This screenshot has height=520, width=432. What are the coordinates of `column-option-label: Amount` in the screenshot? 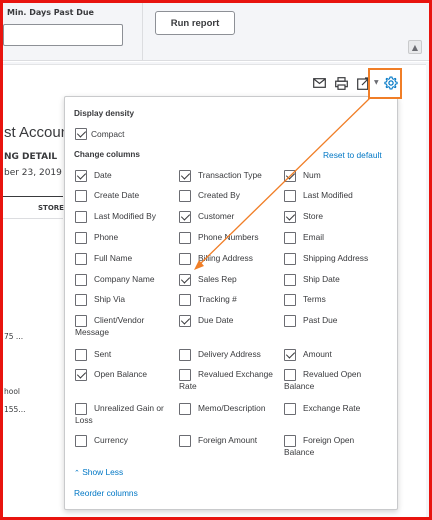 It's located at (317, 354).